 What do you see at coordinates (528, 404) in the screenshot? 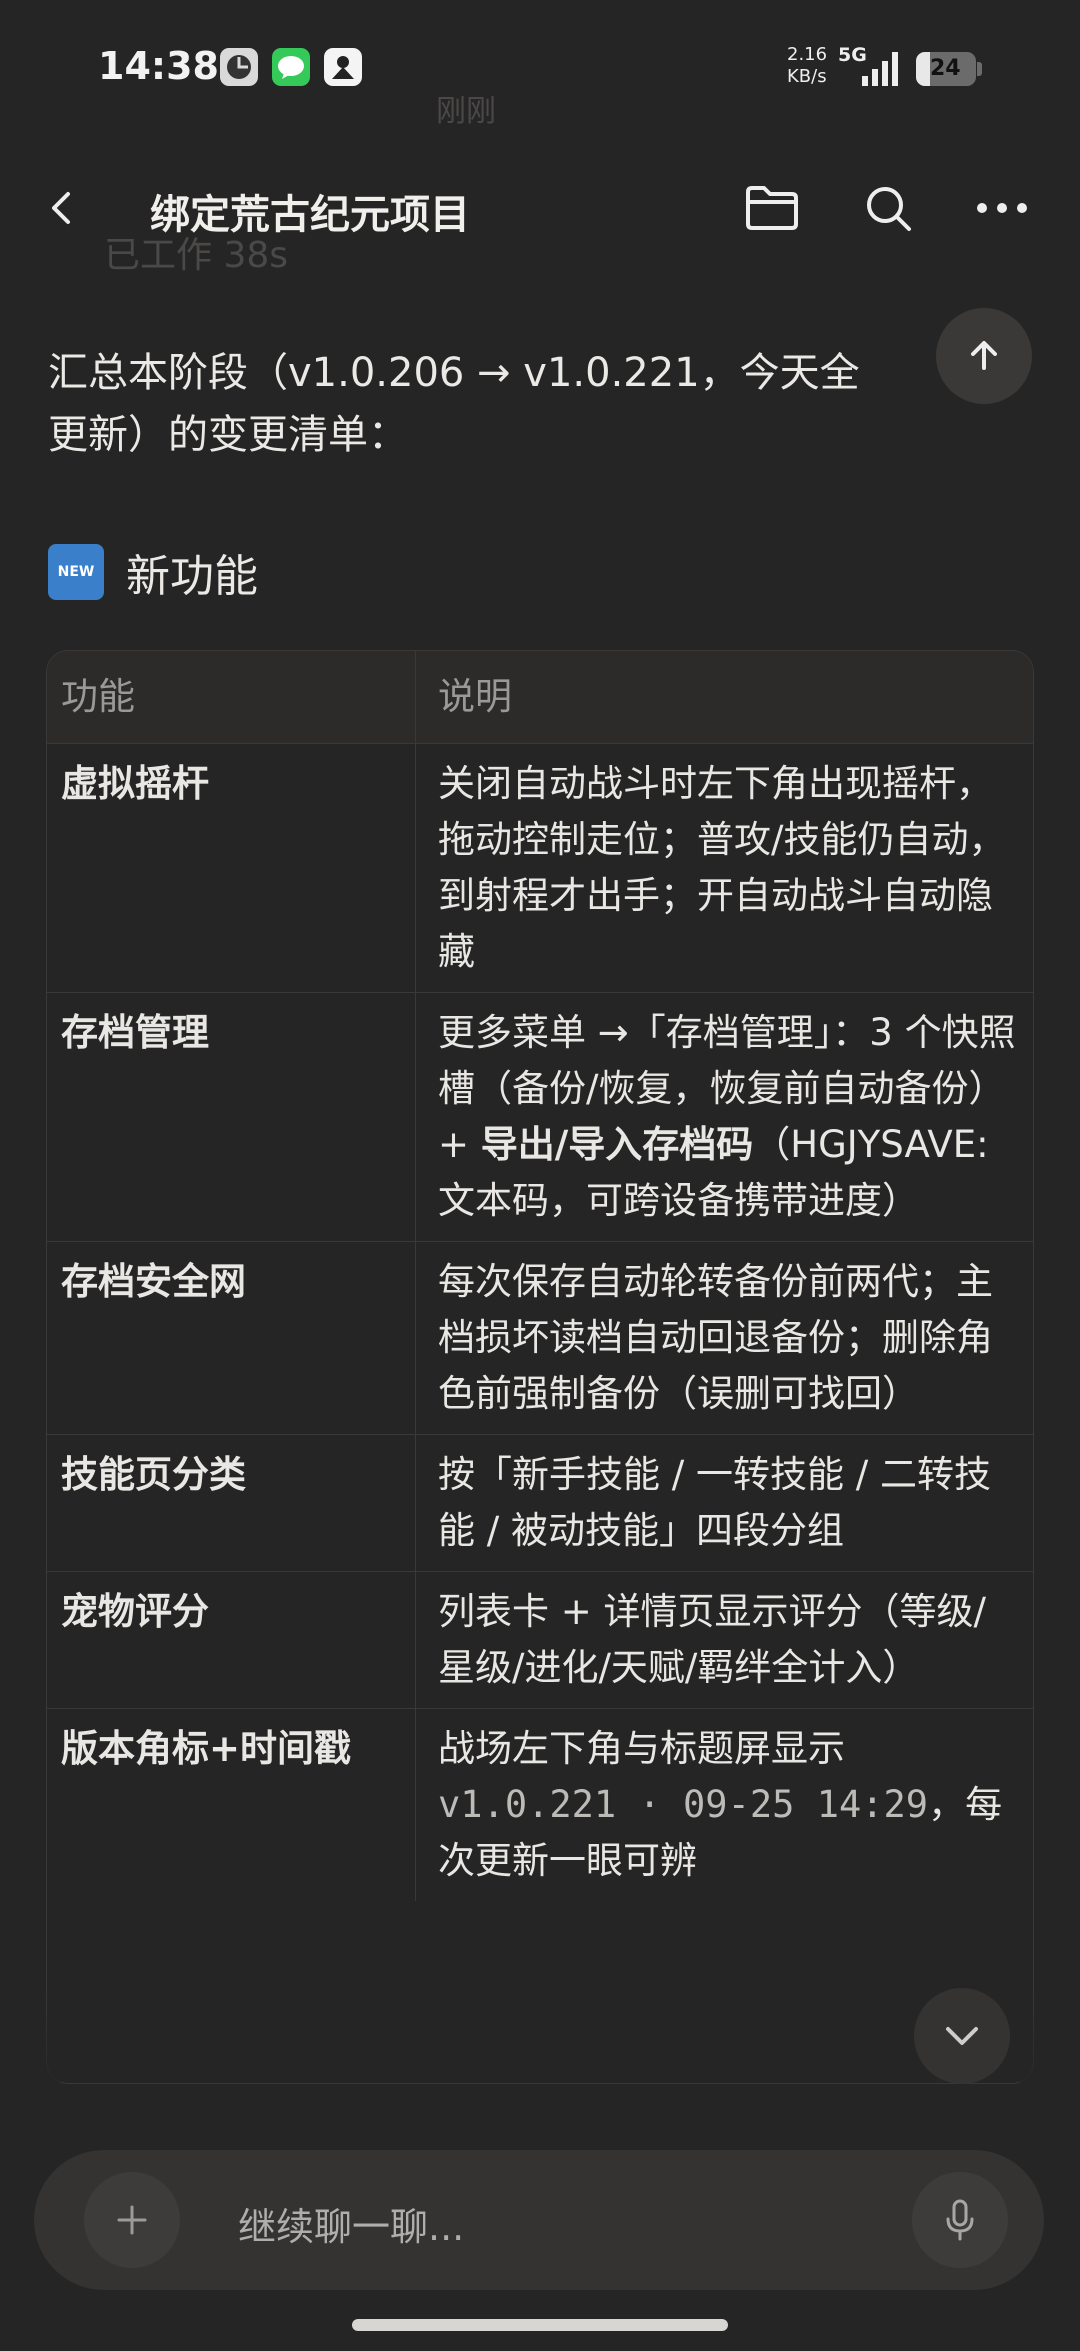
I see `summary-intro: 汇总本阶段（v1.0.206 → v1.0.221，今天全 更新）的变更清单：` at bounding box center [528, 404].